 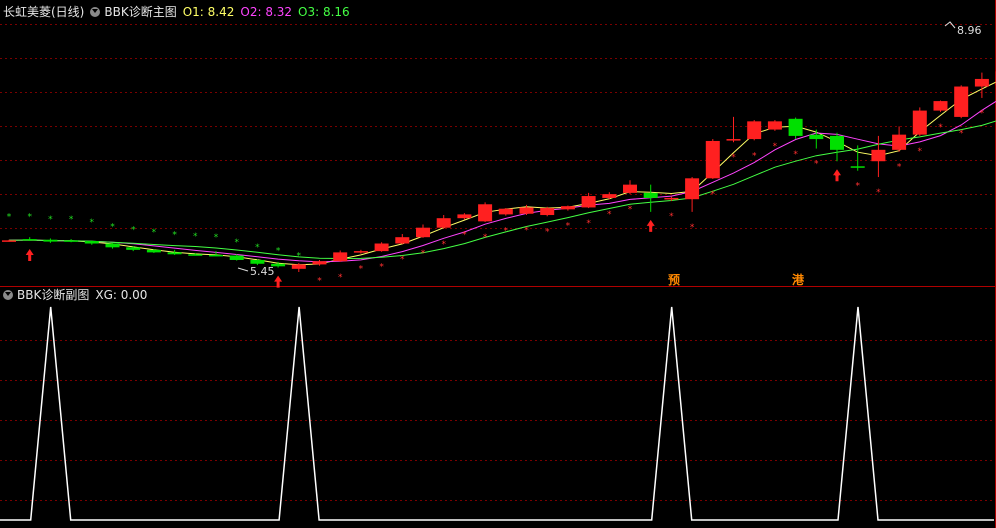 I want to click on low-pointer, so click(x=243, y=269).